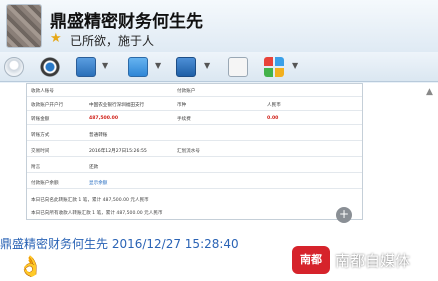 This screenshot has width=438, height=281. What do you see at coordinates (184, 119) in the screenshot?
I see `receipt-label: 手续费` at bounding box center [184, 119].